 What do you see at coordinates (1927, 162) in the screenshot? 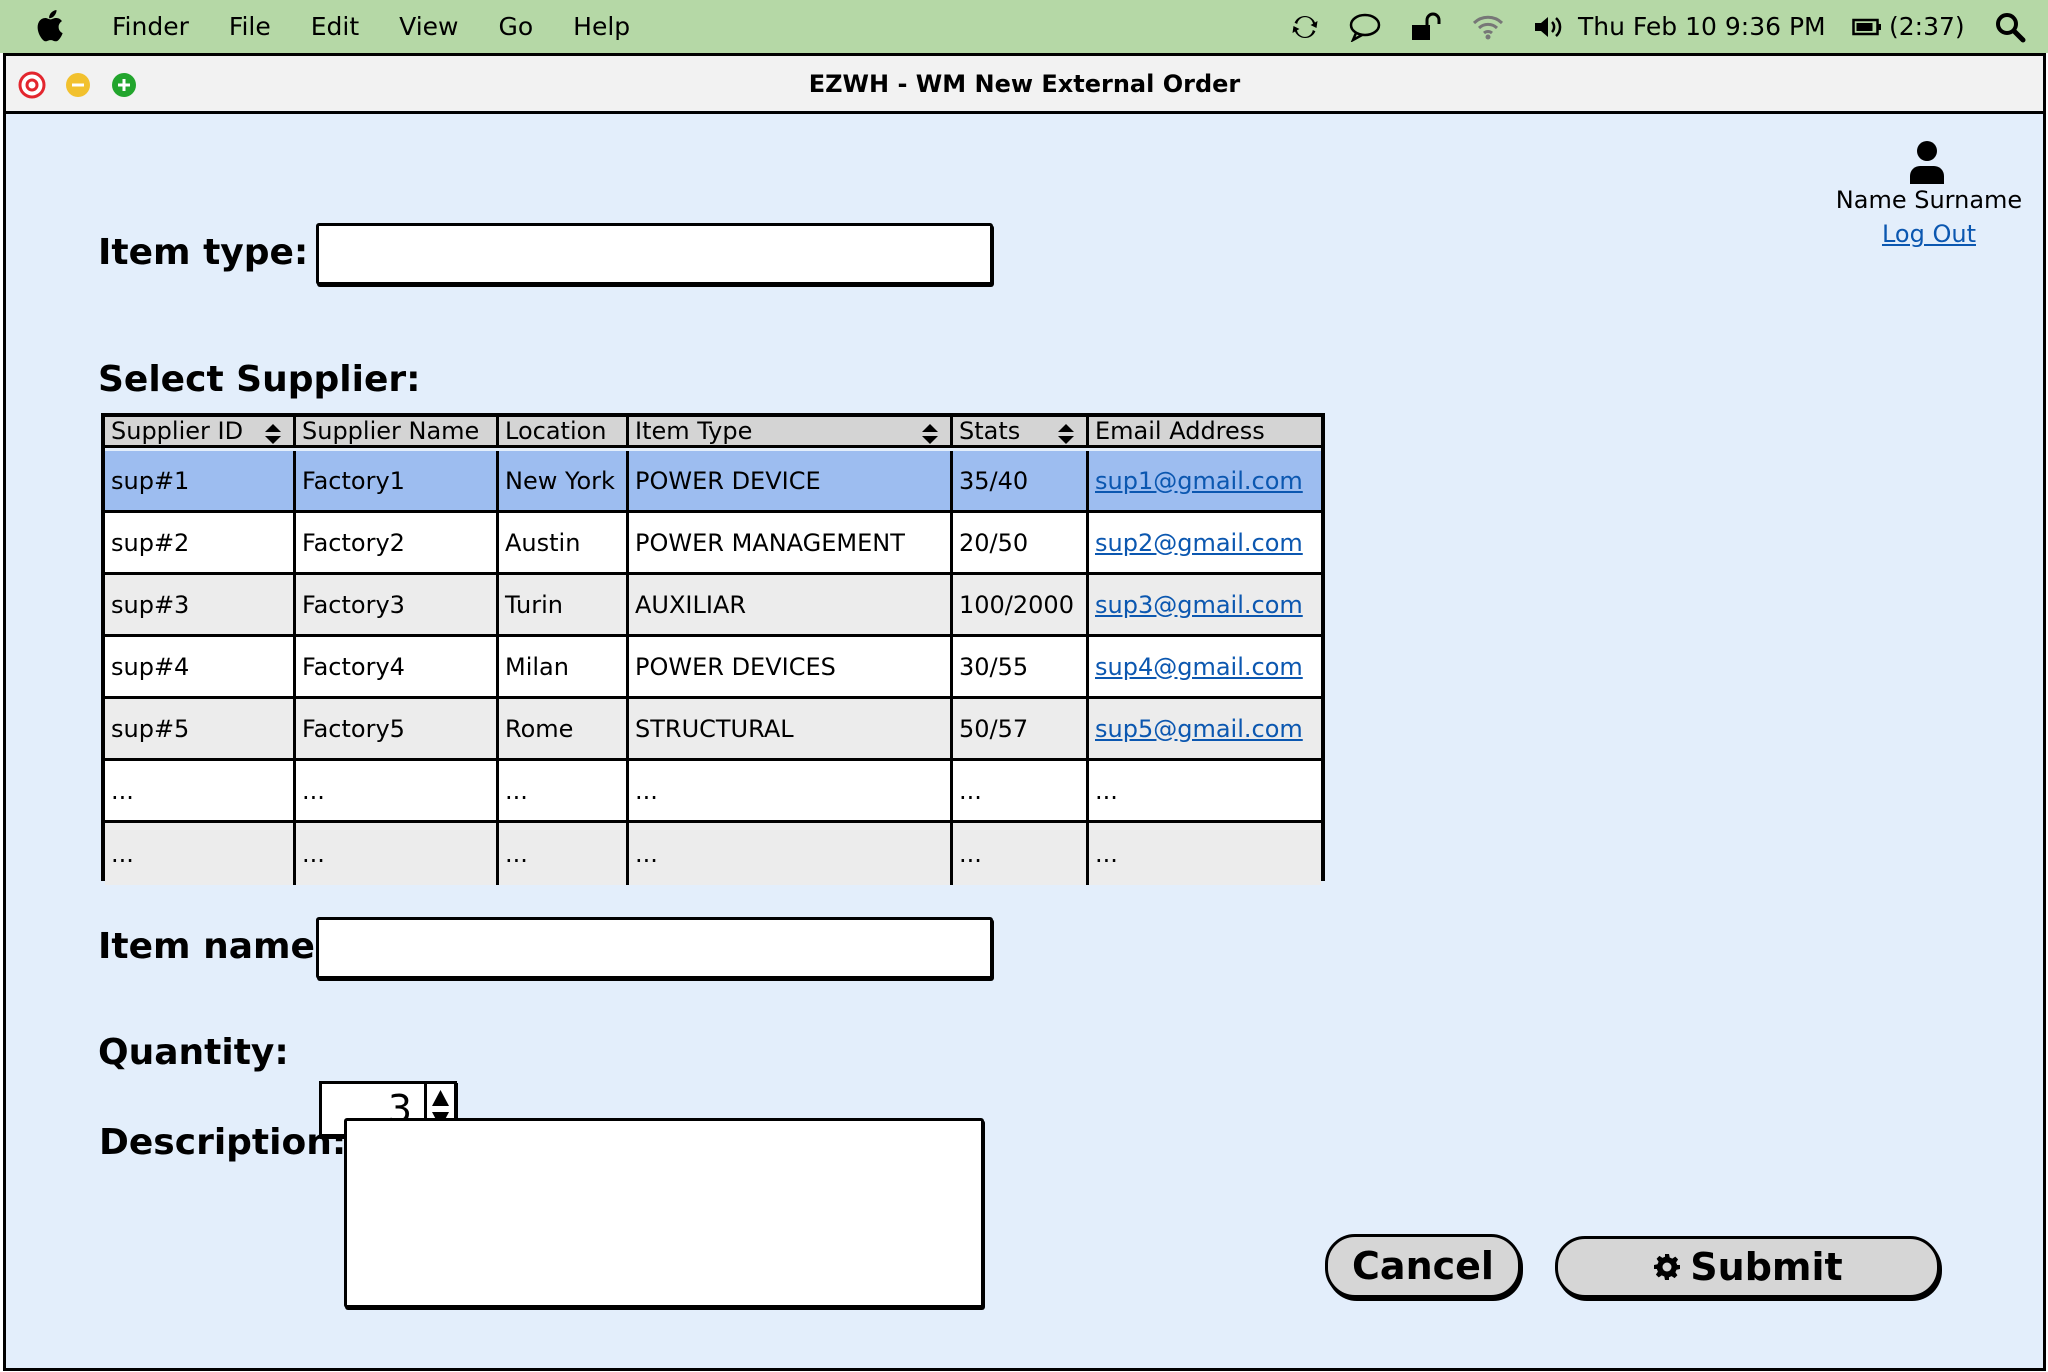
I see `user-avatar-icon` at bounding box center [1927, 162].